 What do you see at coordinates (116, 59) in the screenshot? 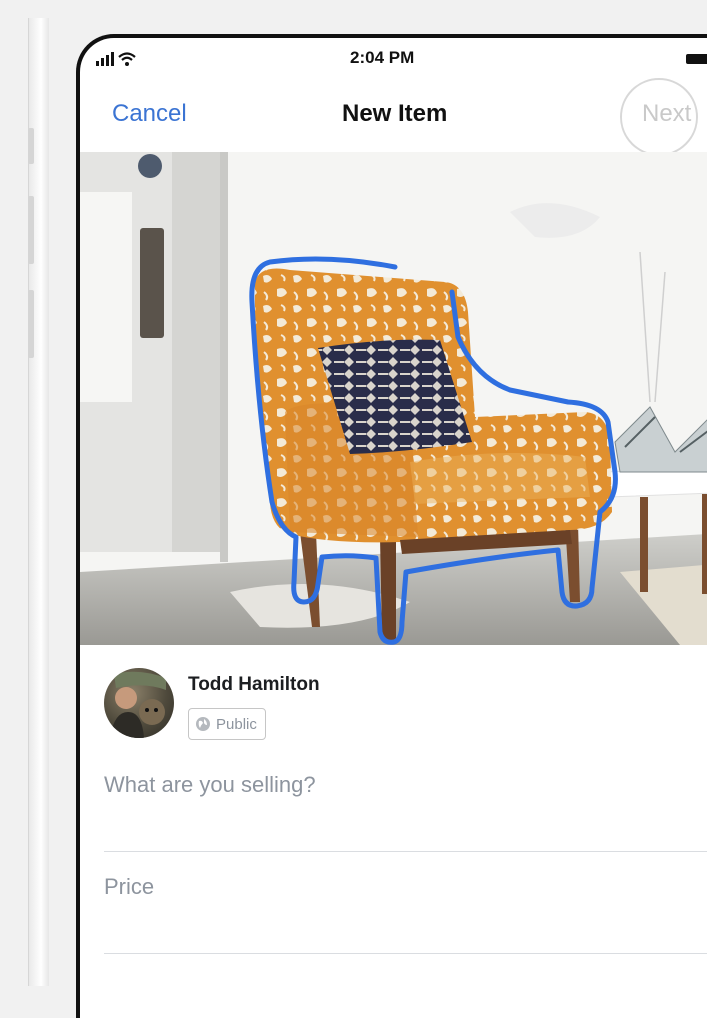
I see `signal-icon` at bounding box center [116, 59].